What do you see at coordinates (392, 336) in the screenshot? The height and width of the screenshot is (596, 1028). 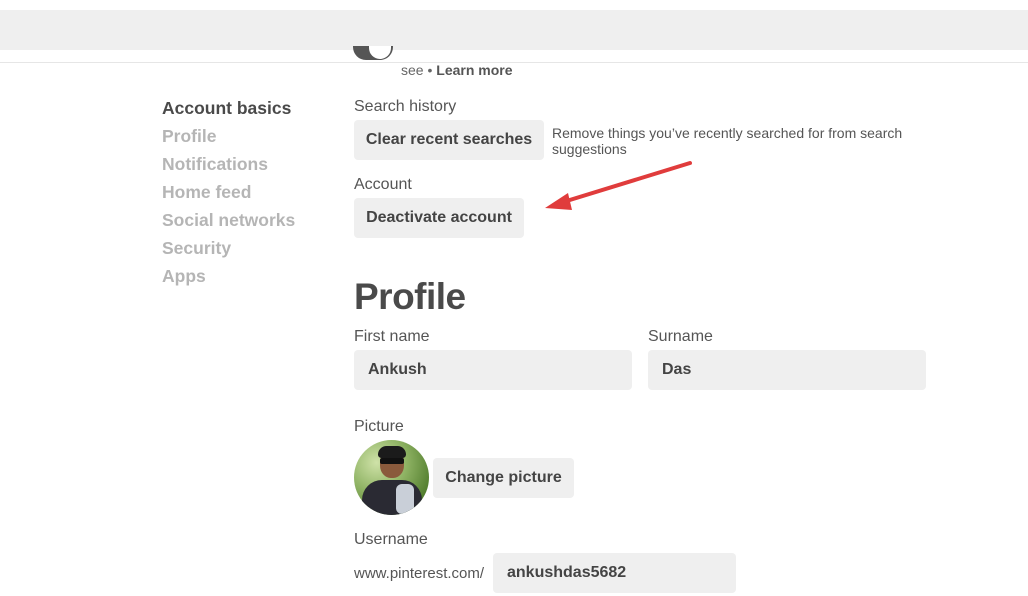 I see `first-name-label: First name` at bounding box center [392, 336].